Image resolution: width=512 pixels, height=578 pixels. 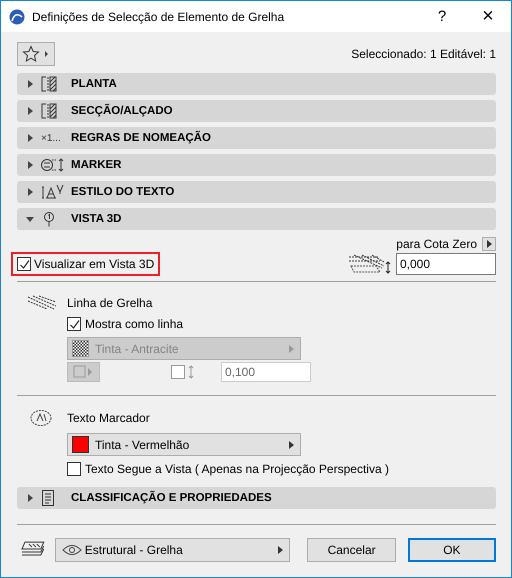 What do you see at coordinates (42, 303) in the screenshot?
I see `grid-lines-icon` at bounding box center [42, 303].